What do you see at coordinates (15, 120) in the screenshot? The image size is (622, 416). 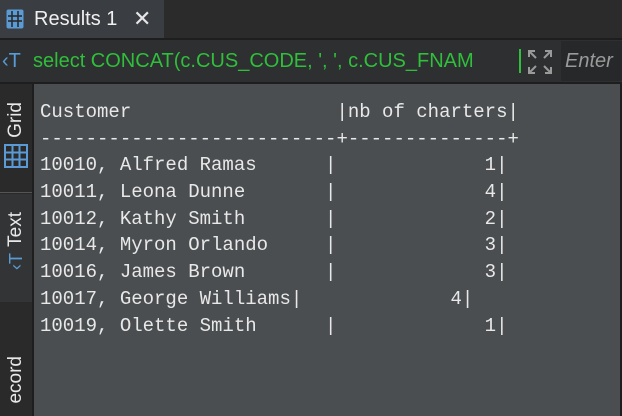 I see `sidebar-item-label: Grid` at bounding box center [15, 120].